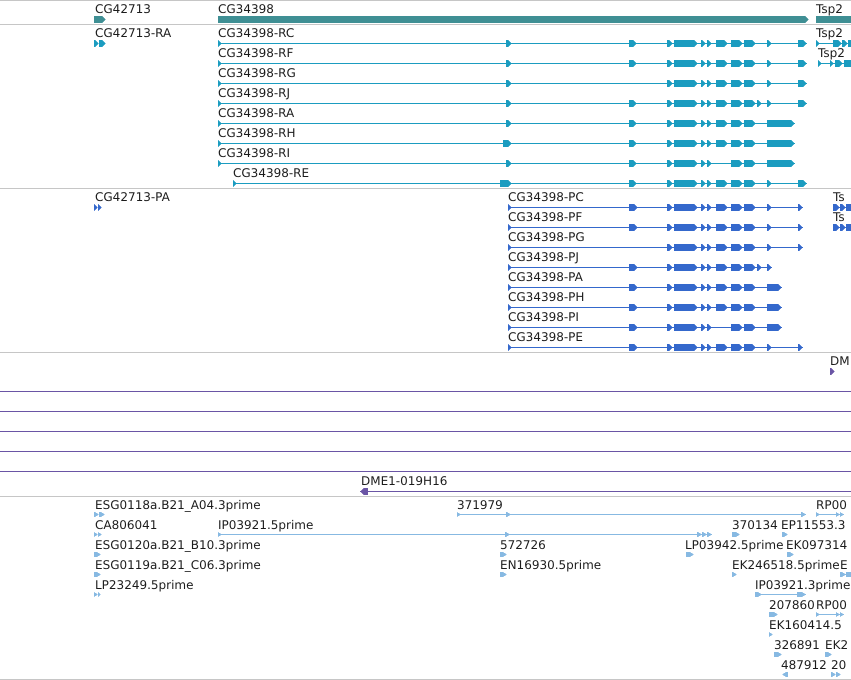  Describe the element at coordinates (256, 113) in the screenshot. I see `transcript-label: CG34398-RA` at that location.